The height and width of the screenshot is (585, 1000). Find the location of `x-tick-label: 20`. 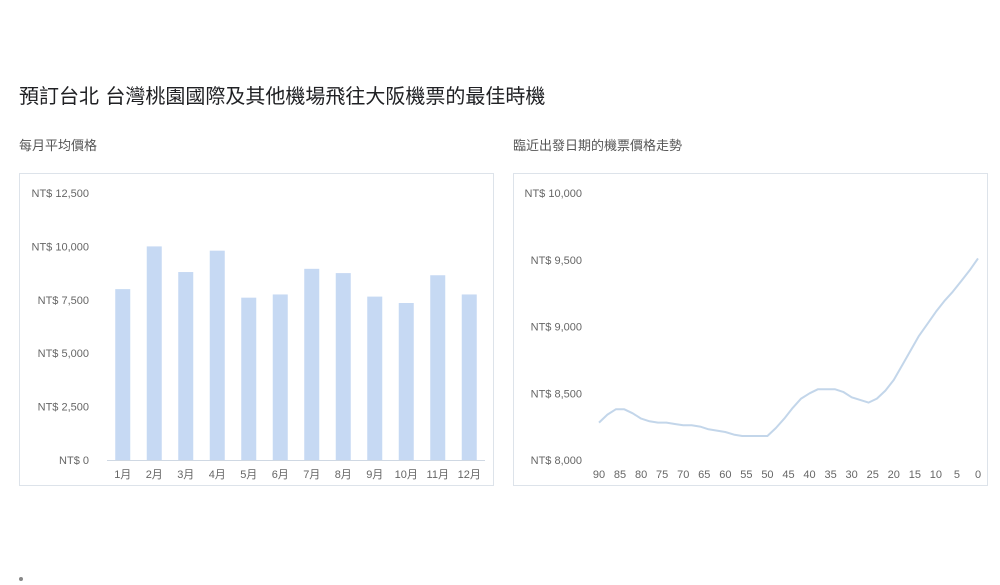

x-tick-label: 20 is located at coordinates (894, 475).